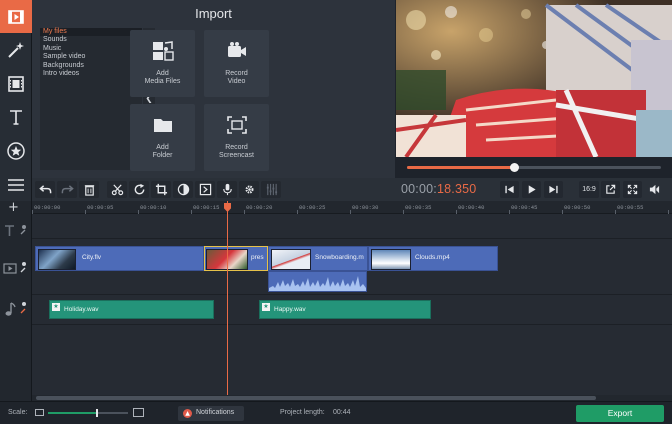  I want to click on play-icon, so click(532, 189).